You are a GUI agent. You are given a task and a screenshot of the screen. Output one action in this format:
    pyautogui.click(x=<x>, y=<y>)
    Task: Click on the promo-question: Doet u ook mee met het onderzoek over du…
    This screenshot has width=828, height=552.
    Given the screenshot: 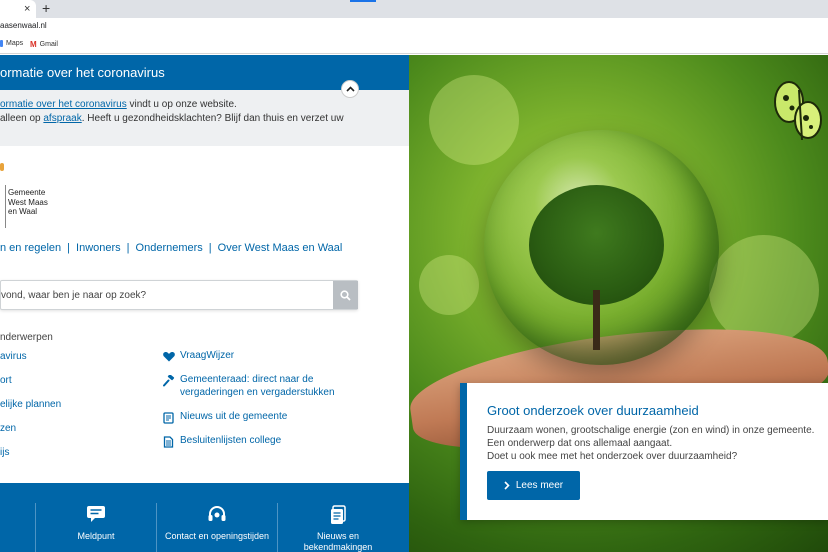 What is the action you would take?
    pyautogui.click(x=612, y=456)
    